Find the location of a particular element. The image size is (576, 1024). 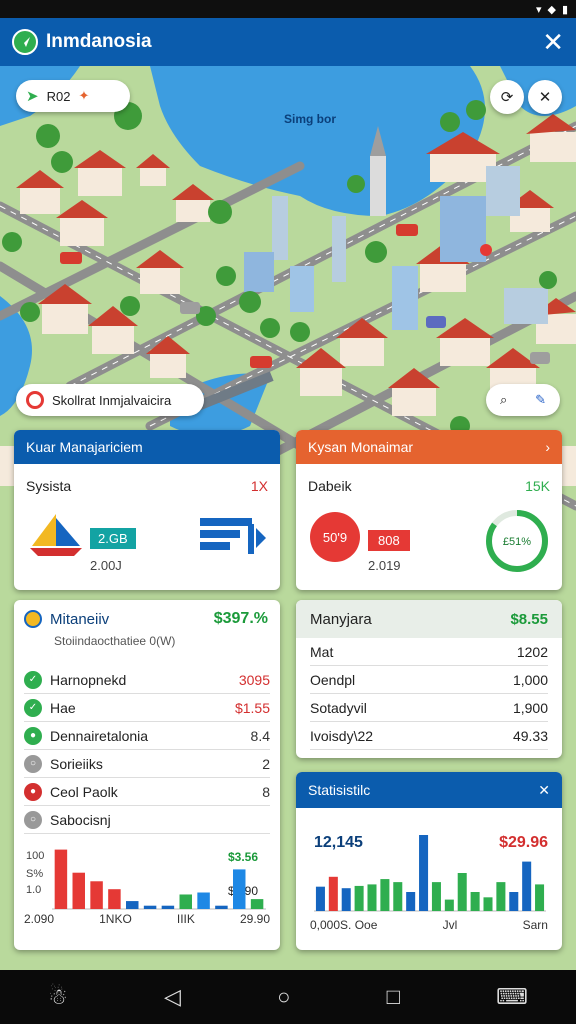

x-label: 1NKO is located at coordinates (115, 919).